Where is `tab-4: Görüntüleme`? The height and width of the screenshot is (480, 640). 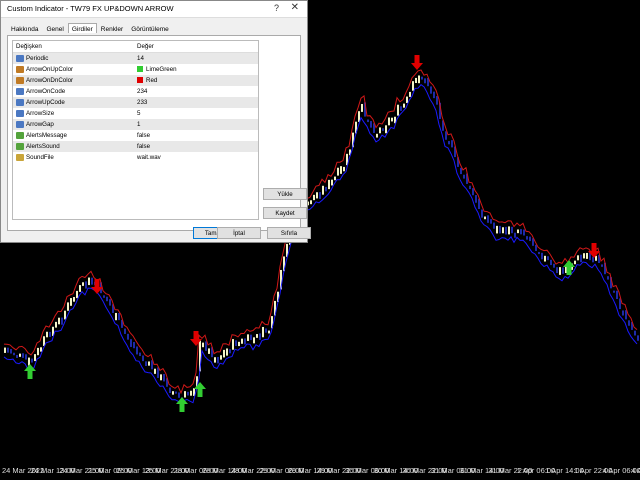
tab-4: Görüntüleme is located at coordinates (150, 28).